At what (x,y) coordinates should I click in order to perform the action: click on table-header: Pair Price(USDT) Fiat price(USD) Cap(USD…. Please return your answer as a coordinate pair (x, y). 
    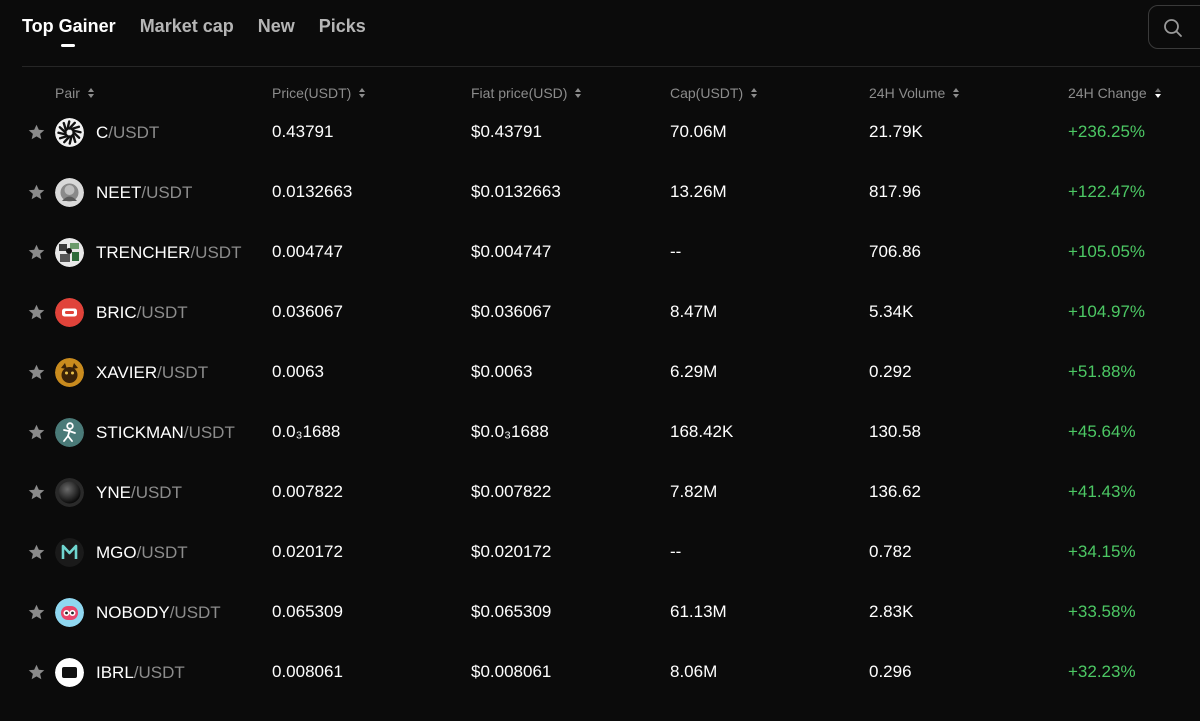
    Looking at the image, I should click on (600, 94).